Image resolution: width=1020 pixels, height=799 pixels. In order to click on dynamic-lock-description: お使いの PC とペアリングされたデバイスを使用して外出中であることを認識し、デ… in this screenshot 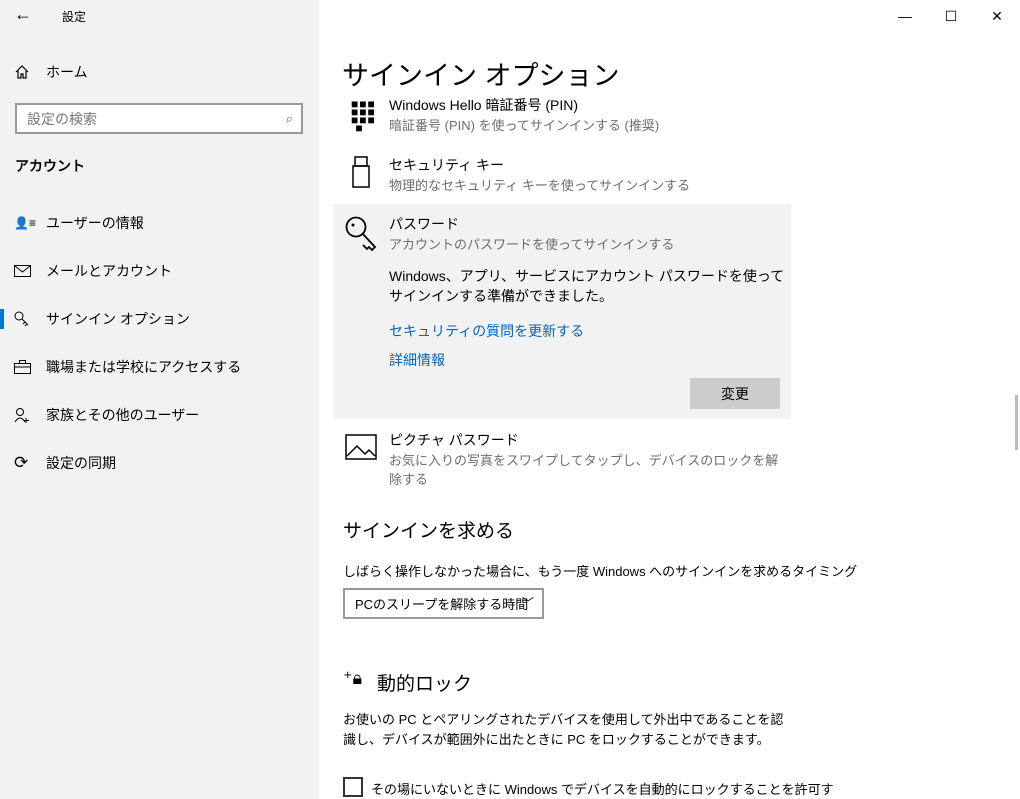, I will do `click(563, 729)`.